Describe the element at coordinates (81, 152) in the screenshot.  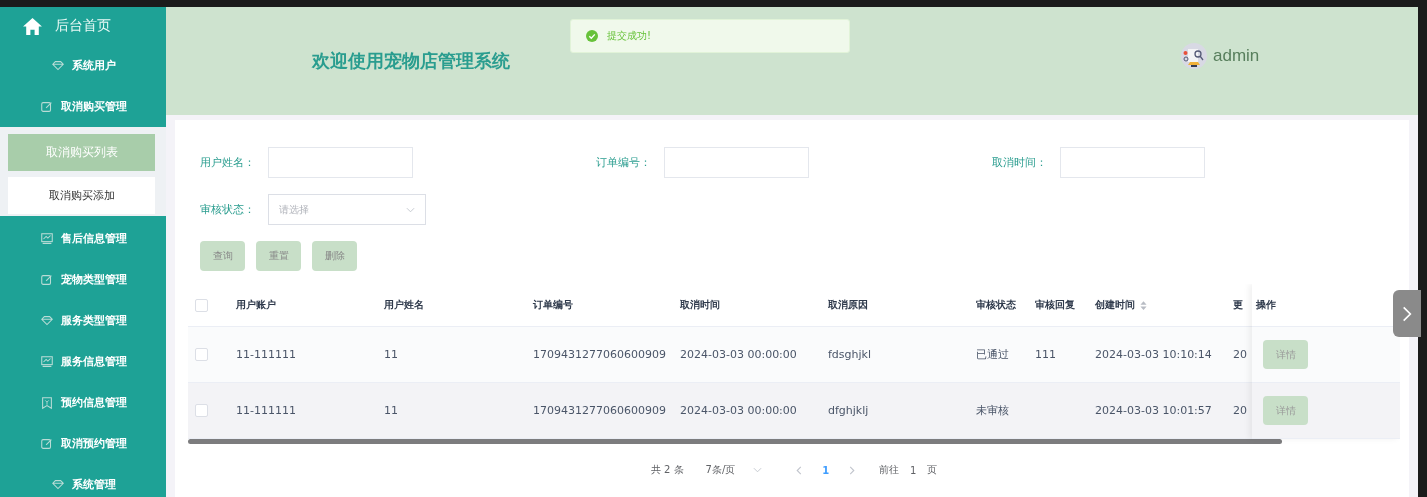
I see `submenu-item: 取消购买列表` at that location.